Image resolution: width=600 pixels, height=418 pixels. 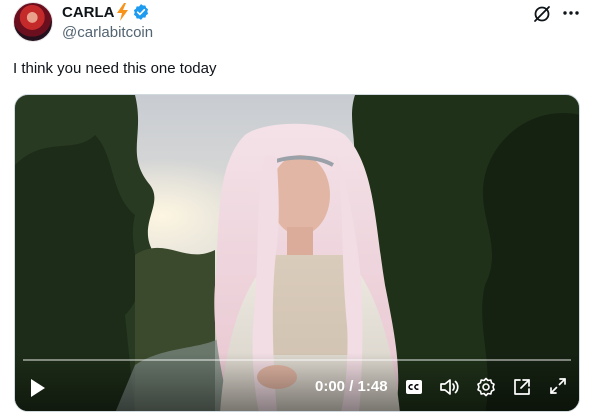 What do you see at coordinates (486, 387) in the screenshot?
I see `gear-icon` at bounding box center [486, 387].